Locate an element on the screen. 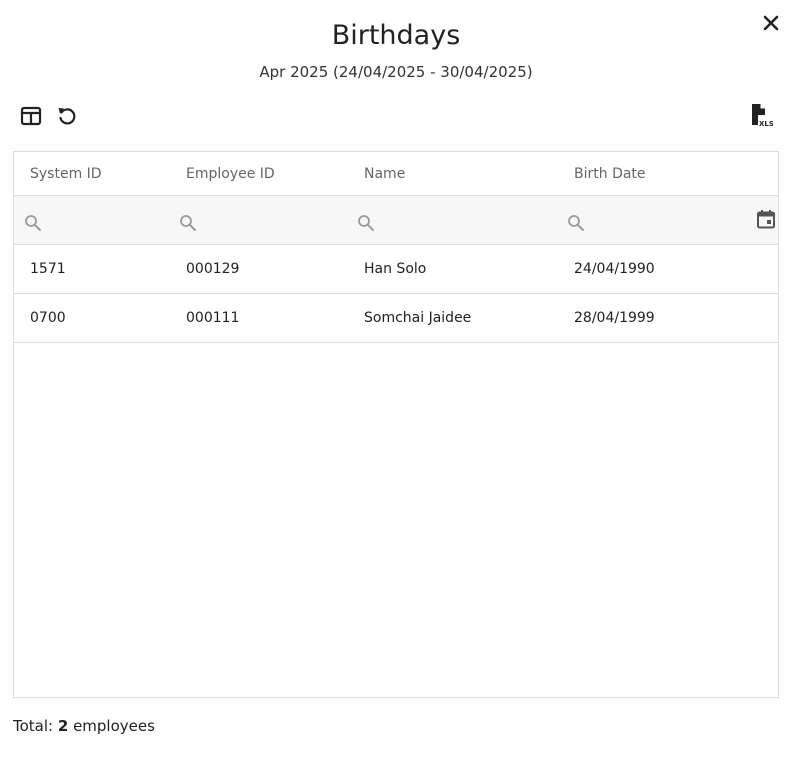  column-header-name: Name is located at coordinates (384, 173).